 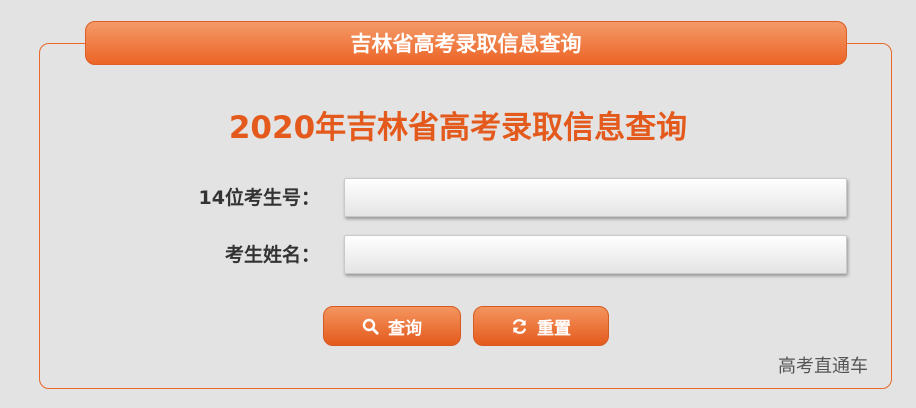 I want to click on refresh-icon, so click(x=519, y=326).